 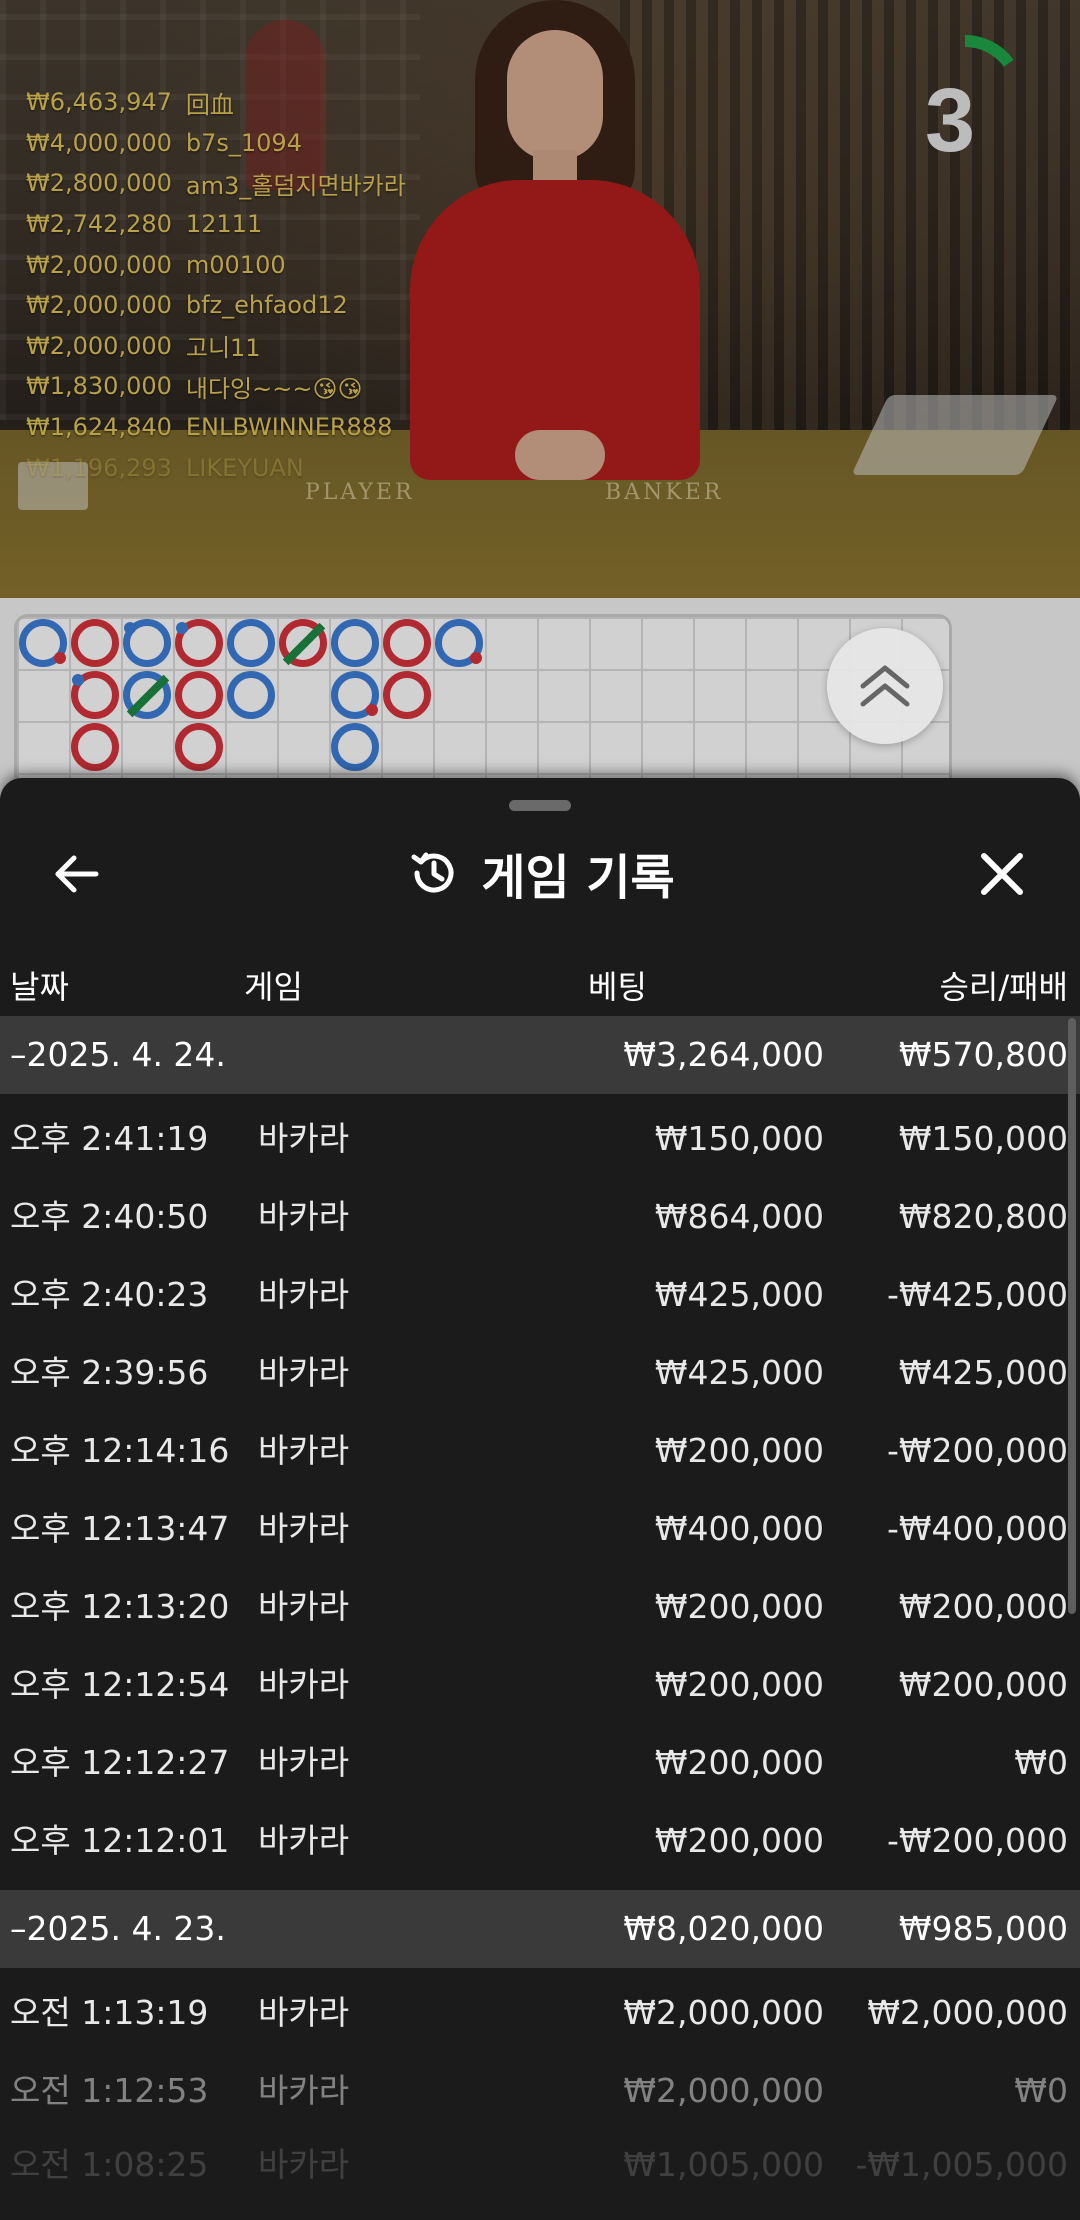 What do you see at coordinates (540, 1841) in the screenshot?
I see `history-row: 오후 12:12:01 바카라 ₩200,000 -₩200,000` at bounding box center [540, 1841].